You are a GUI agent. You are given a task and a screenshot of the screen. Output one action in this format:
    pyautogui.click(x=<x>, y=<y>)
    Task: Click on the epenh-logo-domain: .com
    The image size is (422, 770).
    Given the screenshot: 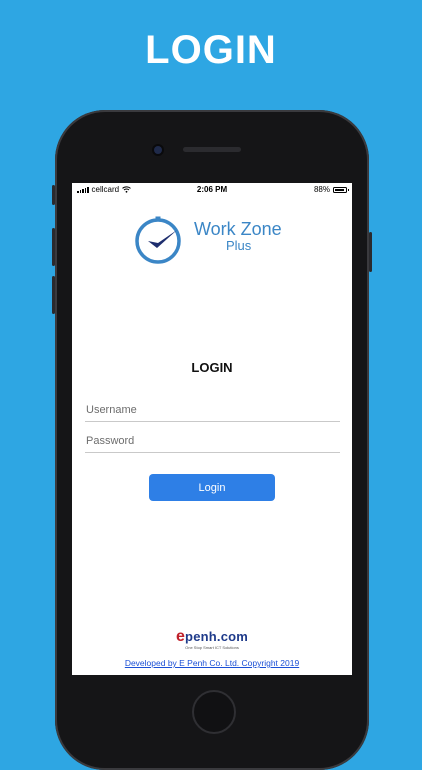 What is the action you would take?
    pyautogui.click(x=232, y=636)
    